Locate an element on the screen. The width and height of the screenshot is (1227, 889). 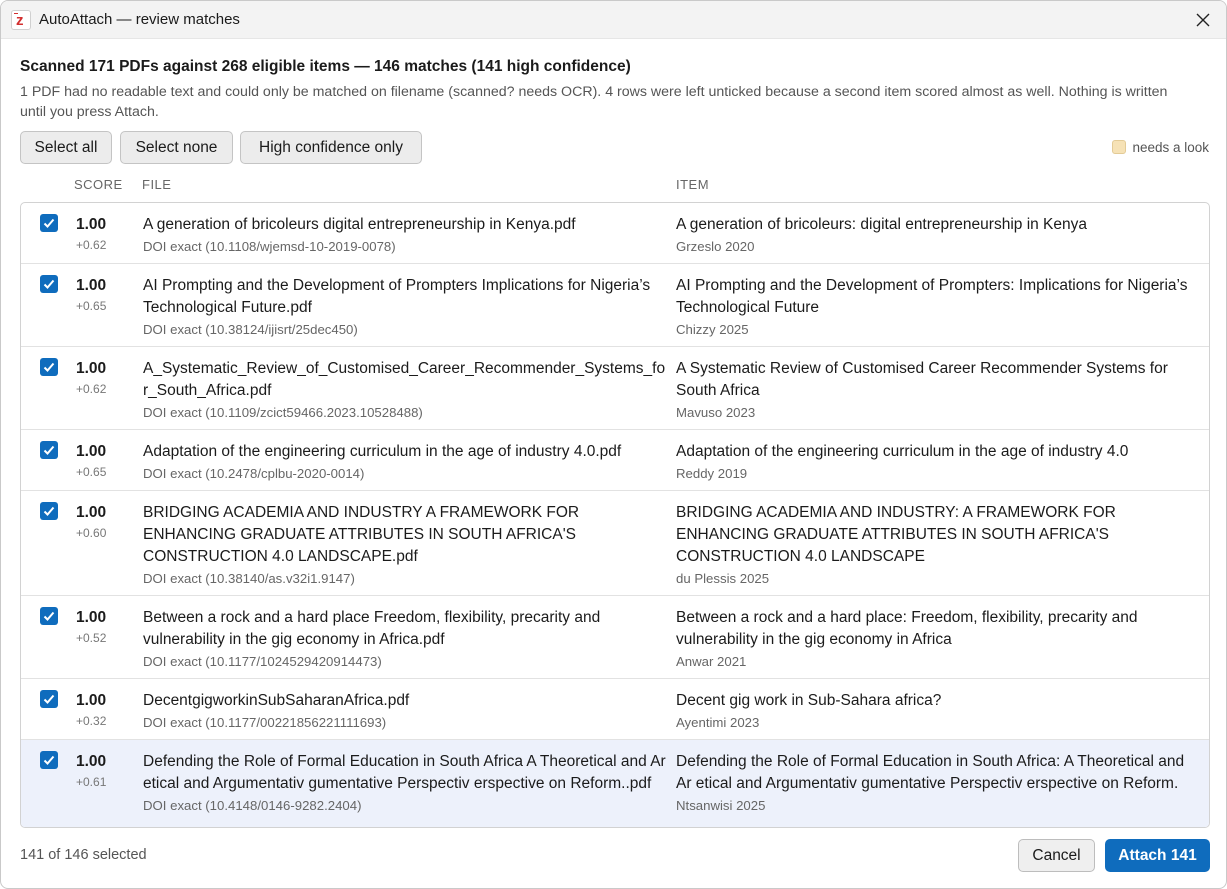
item-author-year: Ayentimi 2023 is located at coordinates (718, 722).